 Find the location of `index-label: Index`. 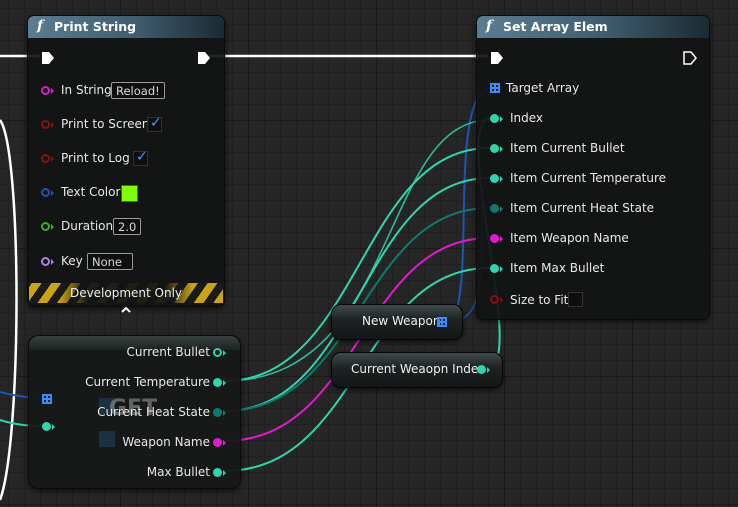

index-label: Index is located at coordinates (527, 118).